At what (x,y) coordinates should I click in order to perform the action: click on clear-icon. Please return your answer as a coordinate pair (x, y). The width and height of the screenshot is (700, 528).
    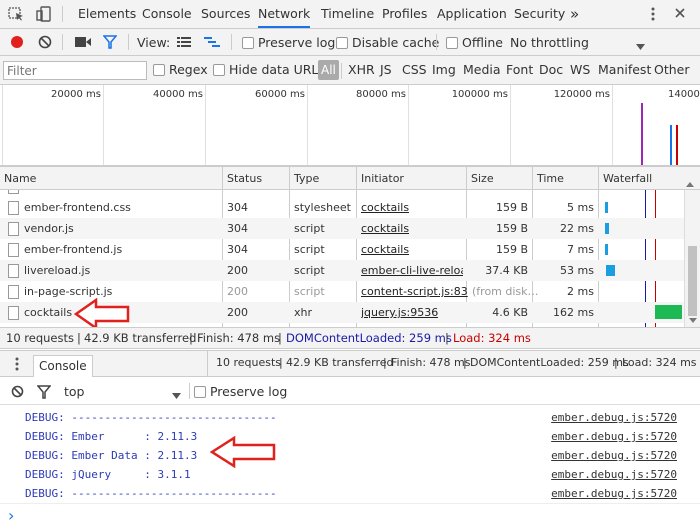
    Looking at the image, I should click on (45, 42).